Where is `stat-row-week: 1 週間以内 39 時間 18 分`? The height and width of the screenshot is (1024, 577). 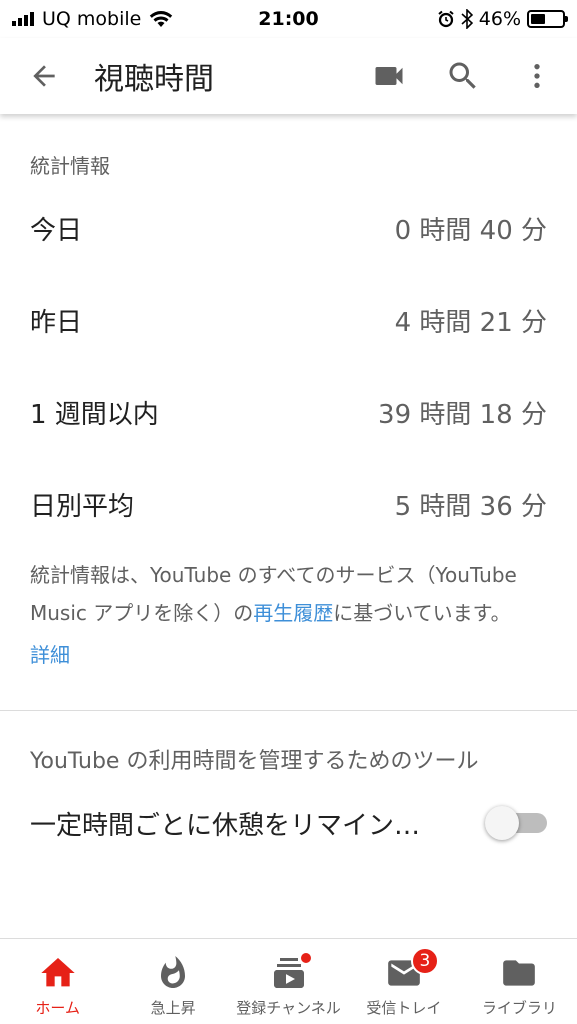 stat-row-week: 1 週間以内 39 時間 18 分 is located at coordinates (288, 412).